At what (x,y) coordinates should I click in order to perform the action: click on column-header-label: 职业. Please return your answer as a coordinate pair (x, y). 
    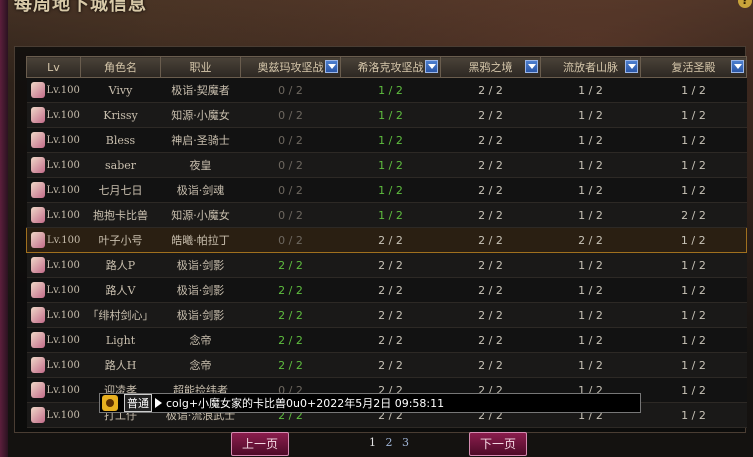
    Looking at the image, I should click on (200, 67).